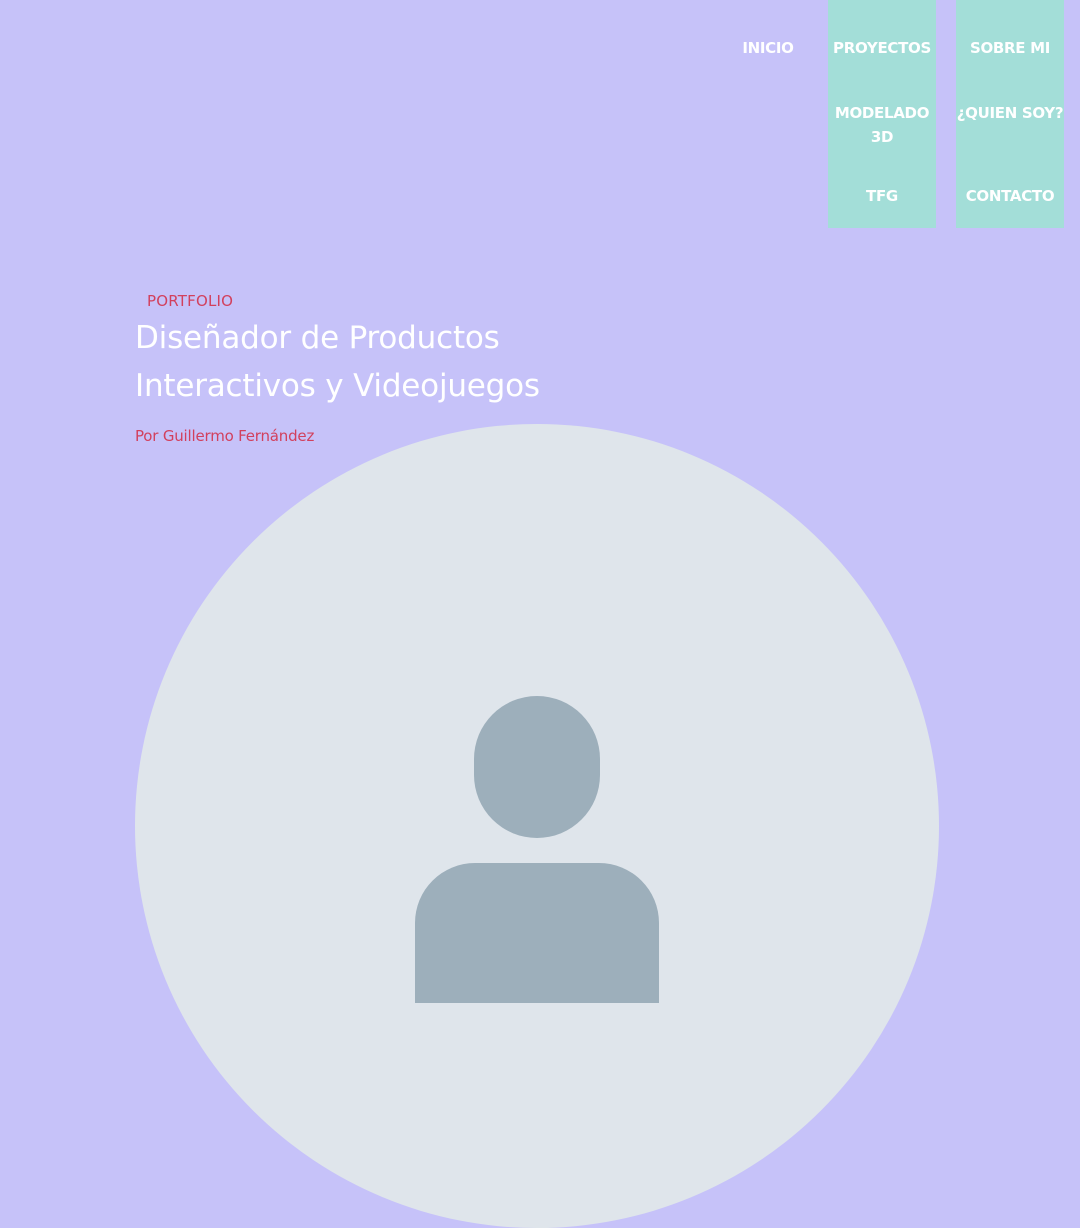  Describe the element at coordinates (882, 125) in the screenshot. I see `nav-modelado-3d-link: MODELADO 3D` at that location.